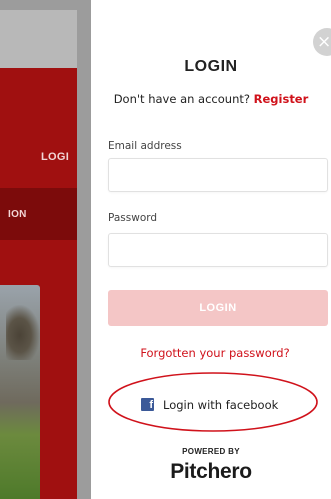  Describe the element at coordinates (211, 451) in the screenshot. I see `powered-by-label: POWERED BY` at that location.